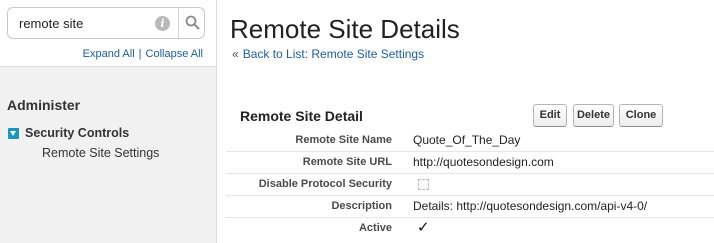 This screenshot has height=243, width=714. What do you see at coordinates (470, 185) in the screenshot?
I see `detail-row-disable-protocol-security: Disable Protocol Security` at bounding box center [470, 185].